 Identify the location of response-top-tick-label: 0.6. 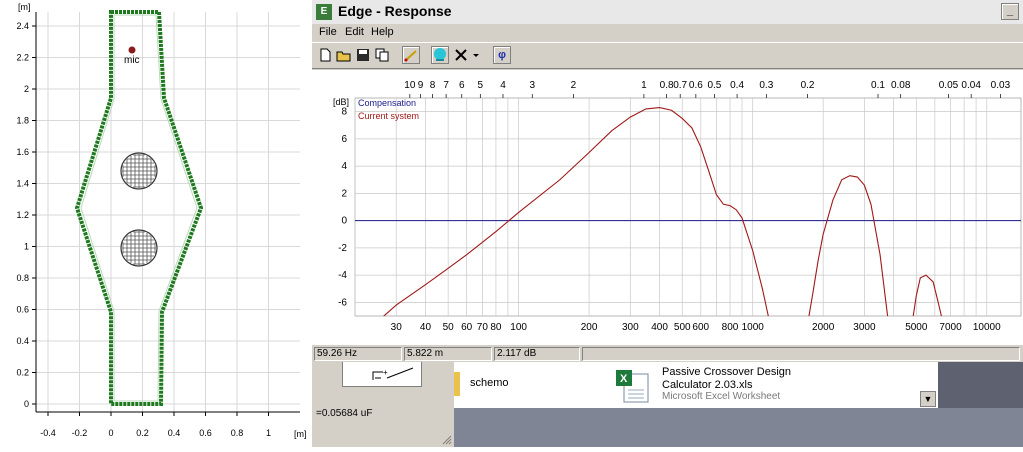
(696, 85).